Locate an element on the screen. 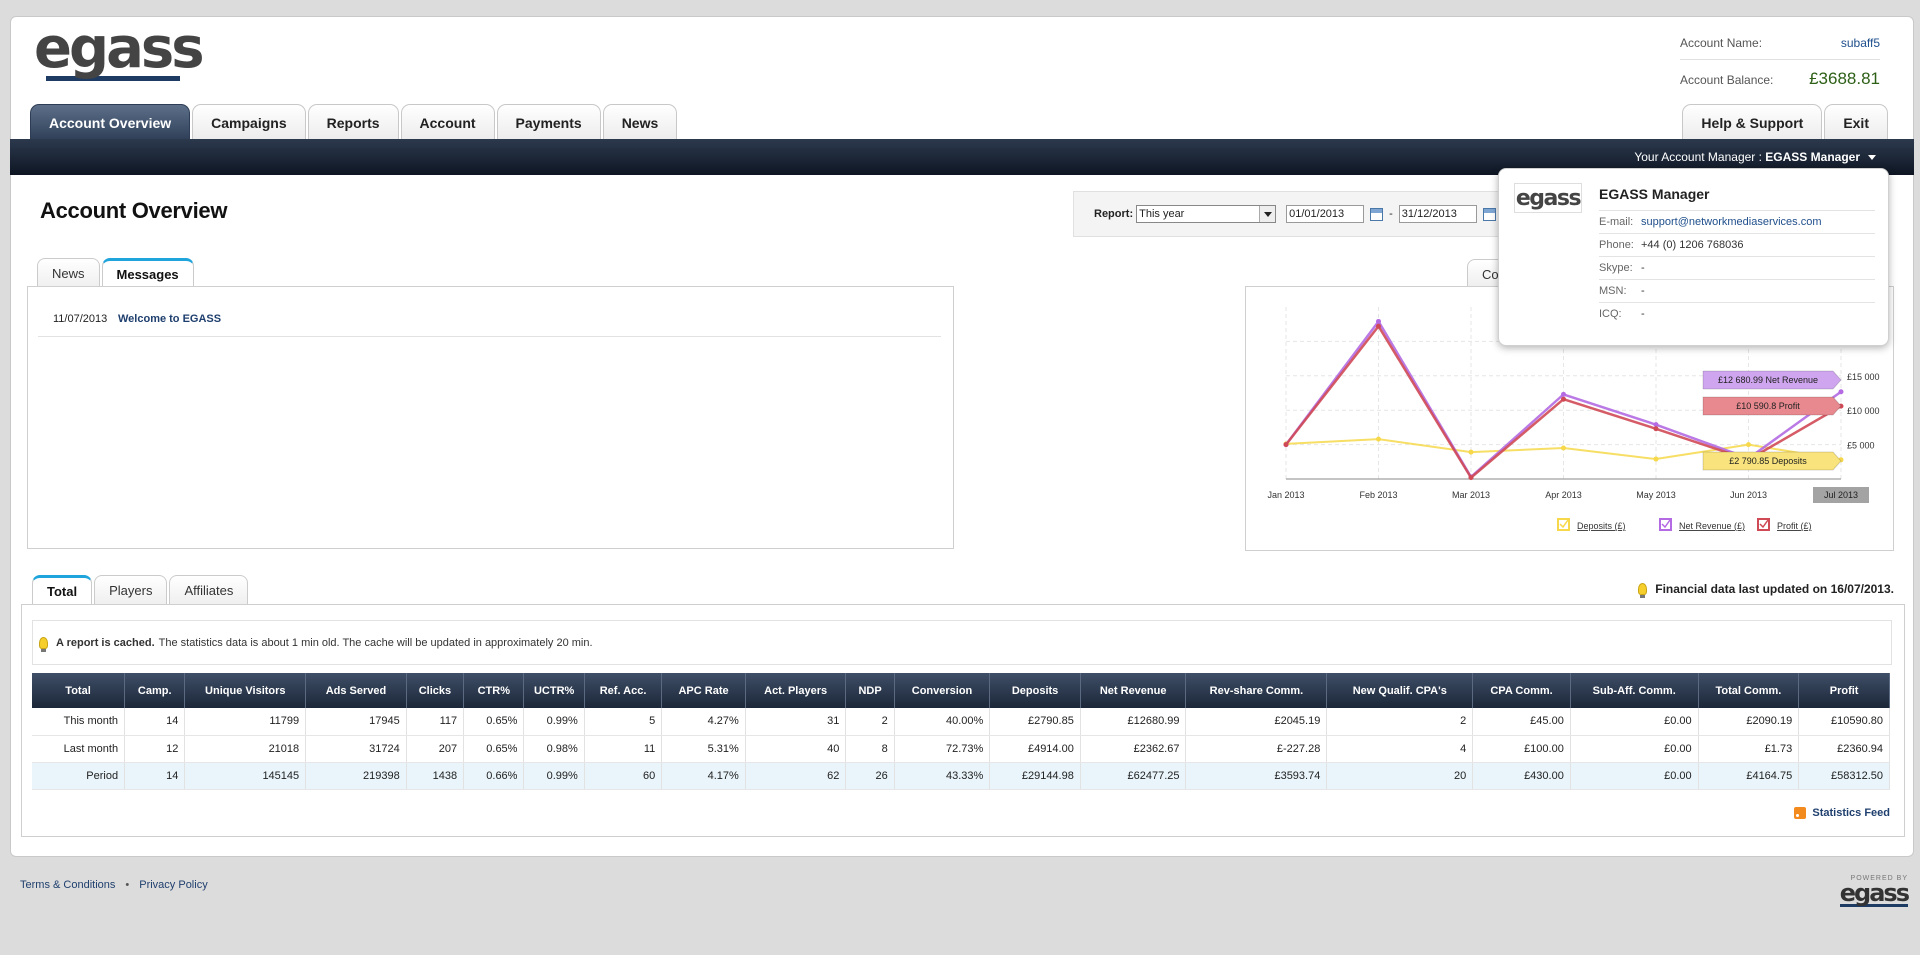 Image resolution: width=1920 pixels, height=955 pixels. column-header: Ref. Acc. is located at coordinates (623, 690).